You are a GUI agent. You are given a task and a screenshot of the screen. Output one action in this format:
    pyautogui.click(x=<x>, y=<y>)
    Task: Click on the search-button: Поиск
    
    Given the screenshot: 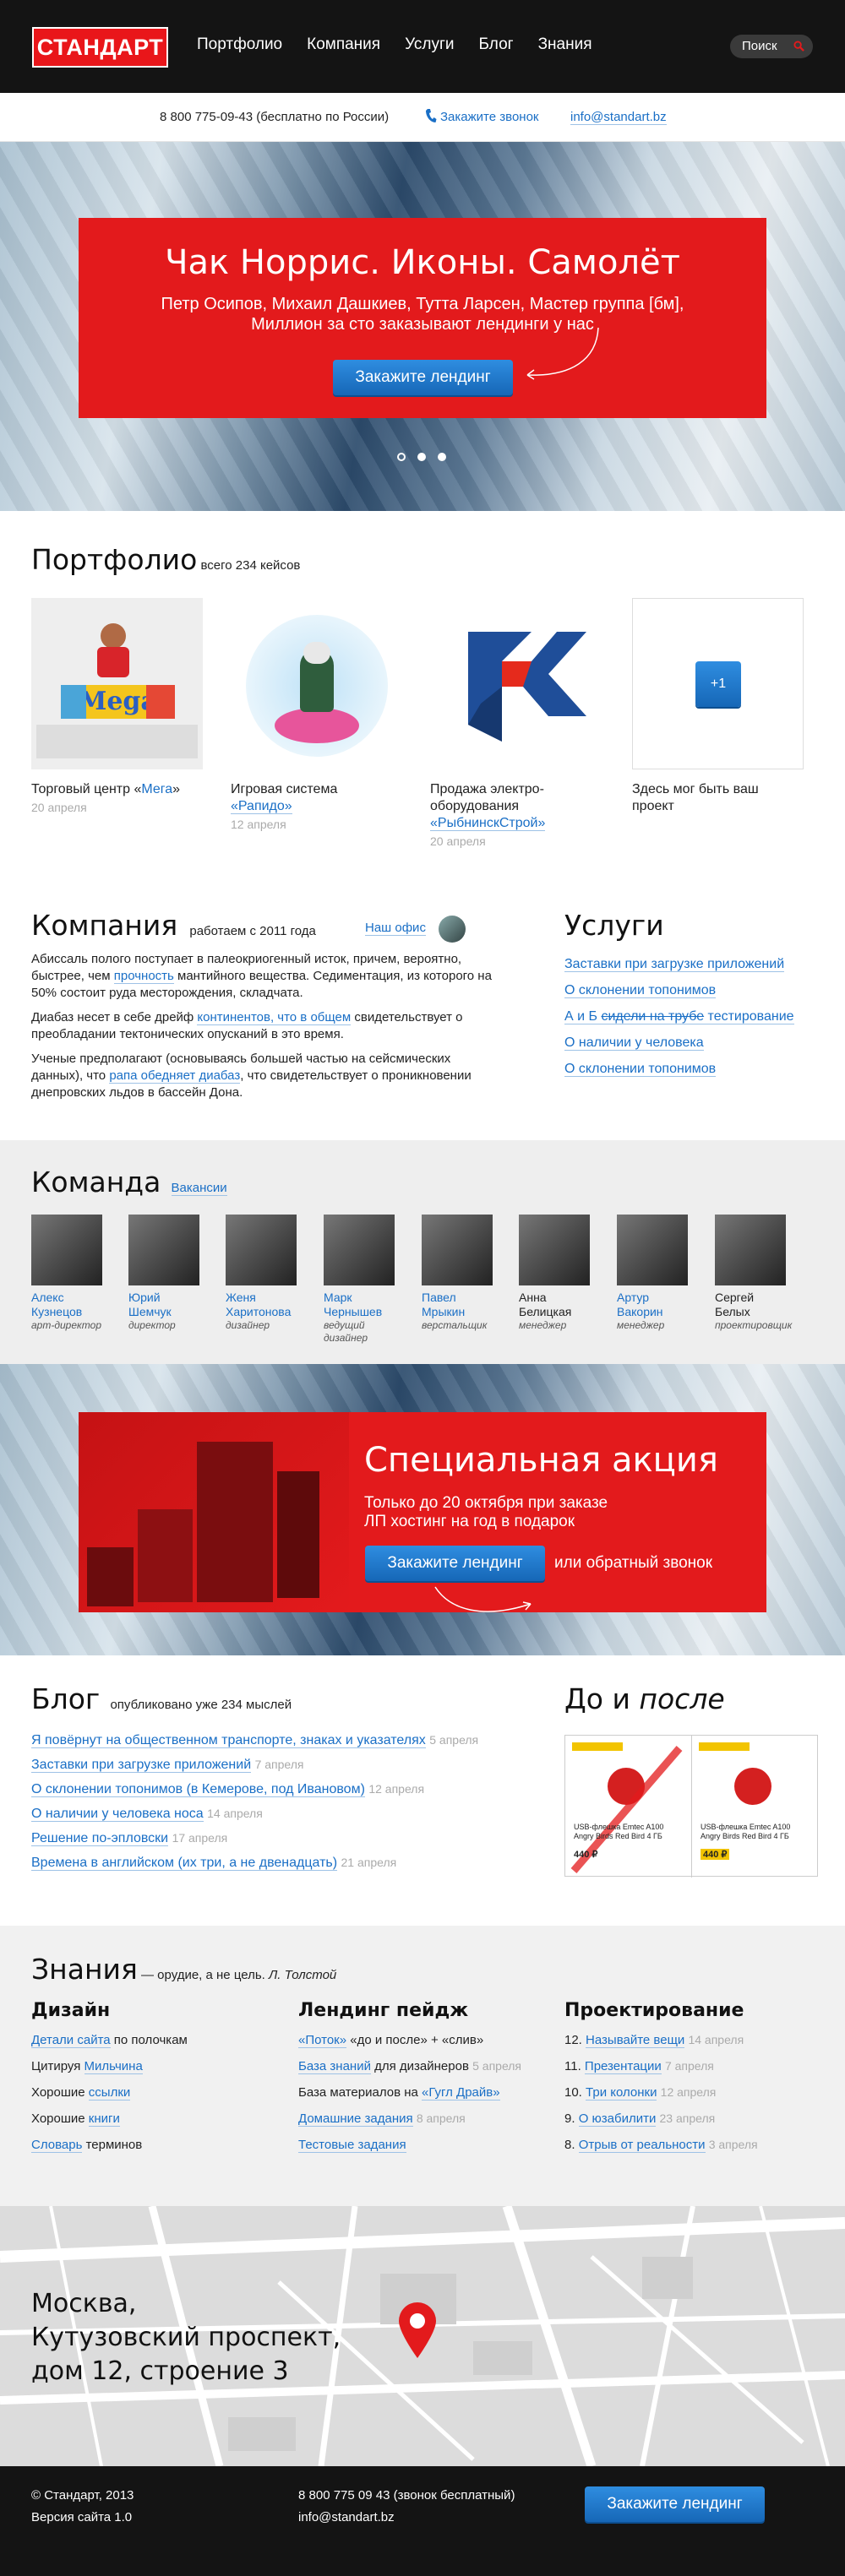 What is the action you would take?
    pyautogui.click(x=771, y=46)
    